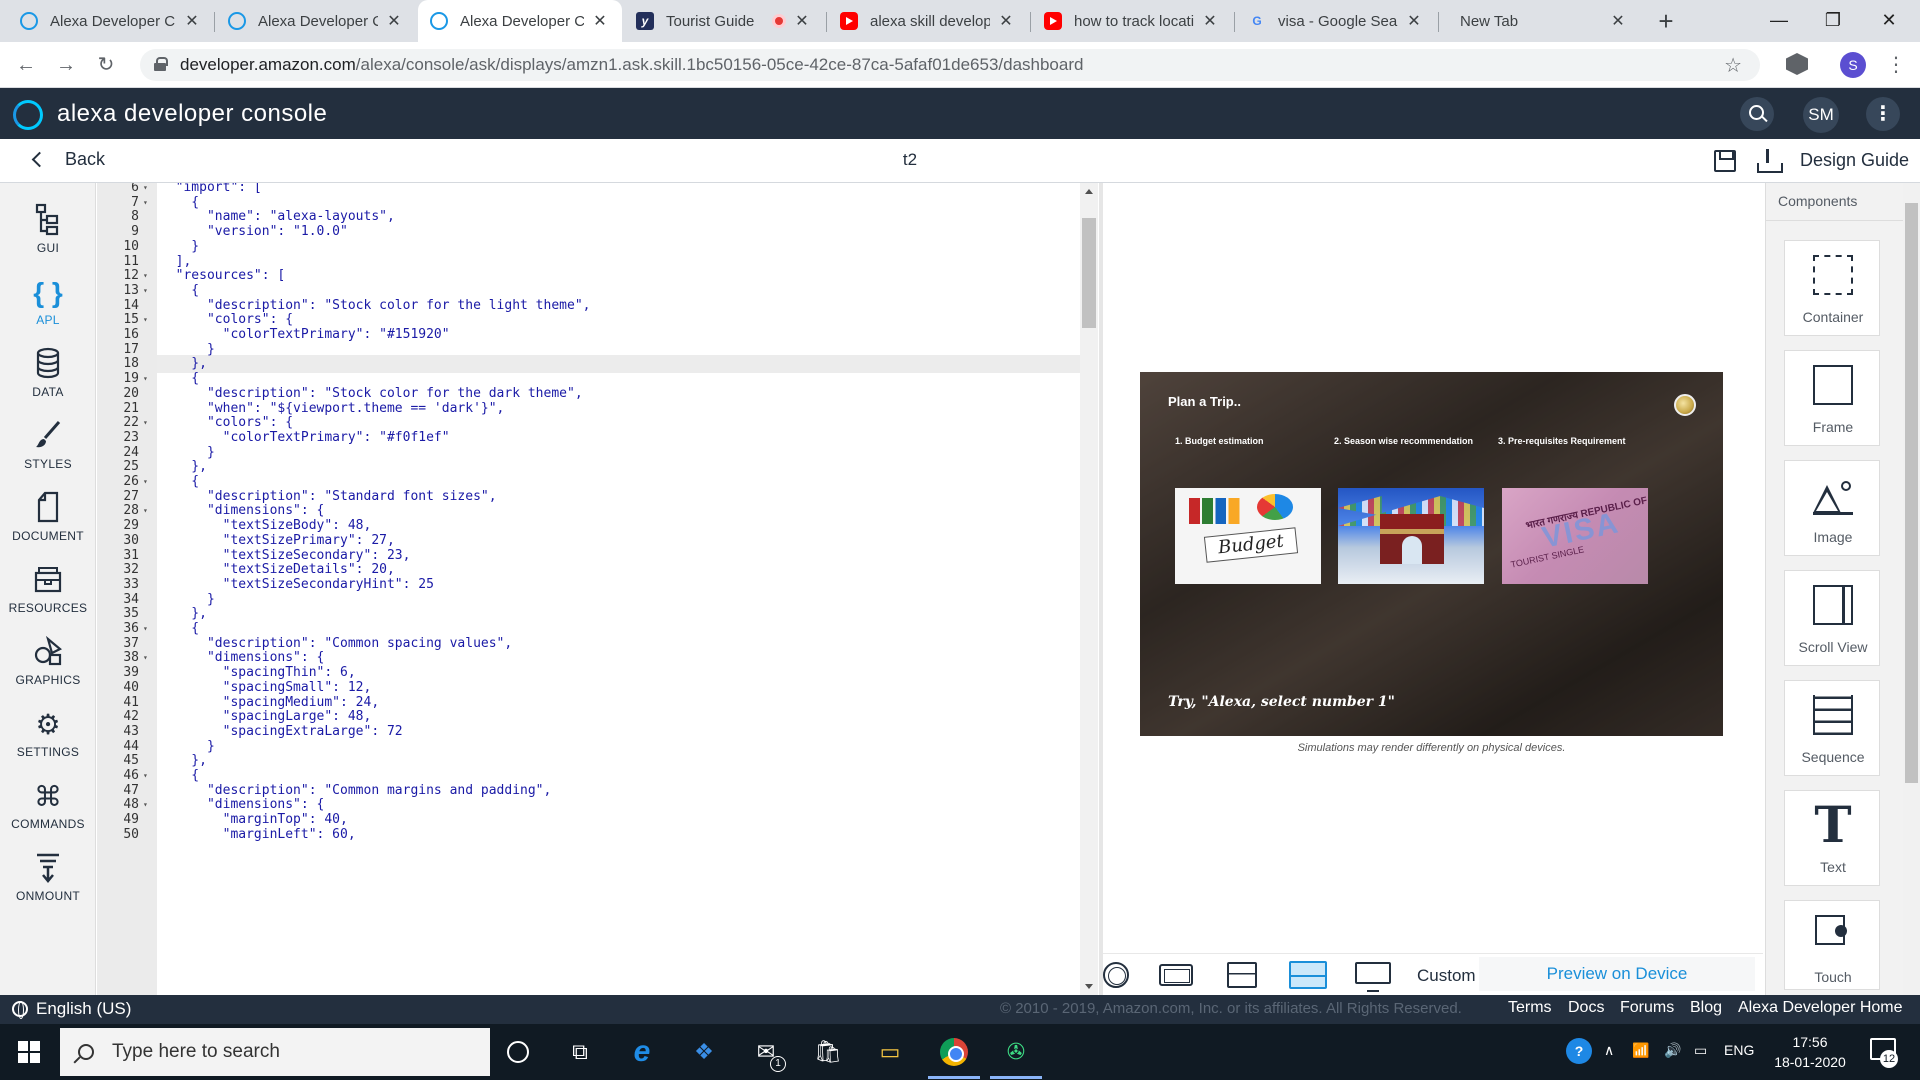 The image size is (1920, 1080). What do you see at coordinates (1832, 398) in the screenshot?
I see `component-frame: Frame` at bounding box center [1832, 398].